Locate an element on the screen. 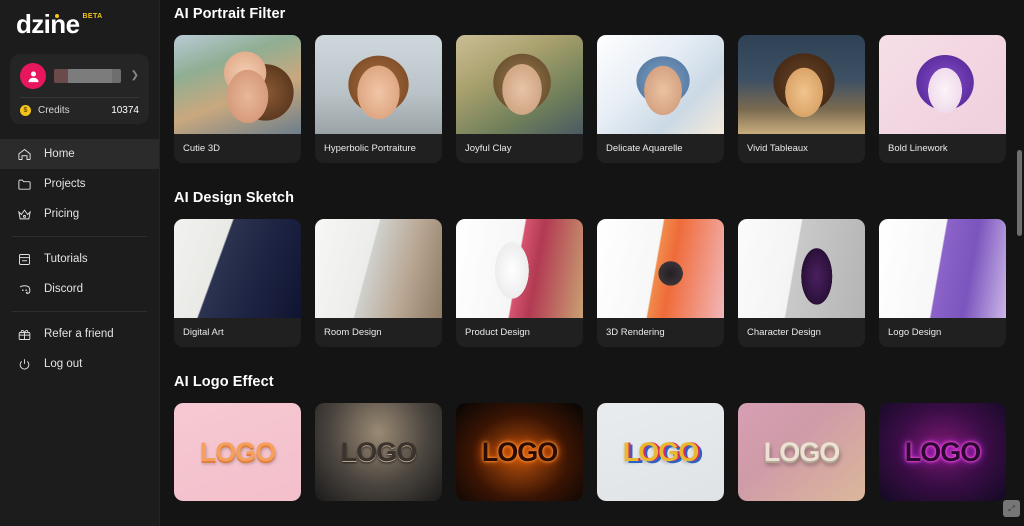  folder-icon is located at coordinates (24, 184).